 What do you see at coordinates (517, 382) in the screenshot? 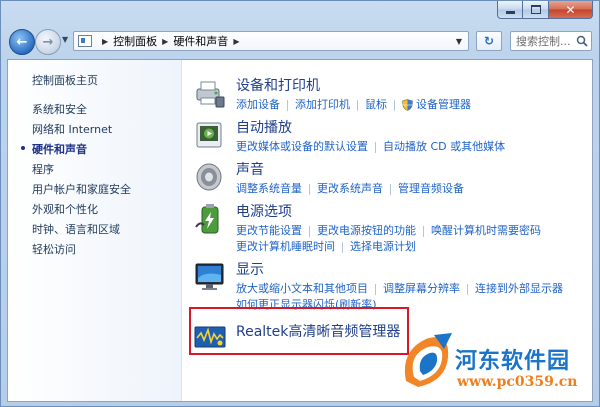
I see `watermark-url: www.pc0359.cn` at bounding box center [517, 382].